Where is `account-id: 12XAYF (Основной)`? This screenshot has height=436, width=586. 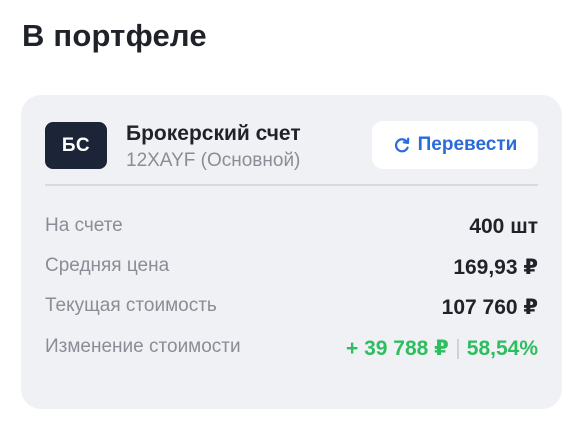
account-id: 12XAYF (Основной) is located at coordinates (213, 160).